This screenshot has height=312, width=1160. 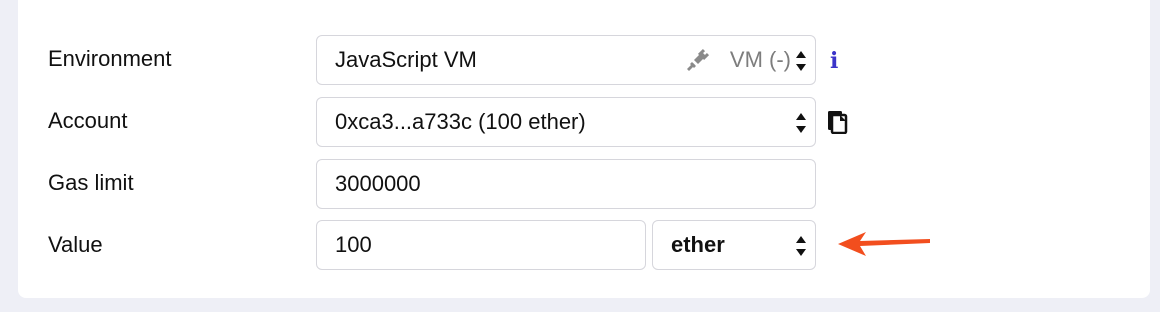 I want to click on environment-select-value: JavaScript VM, so click(x=406, y=59).